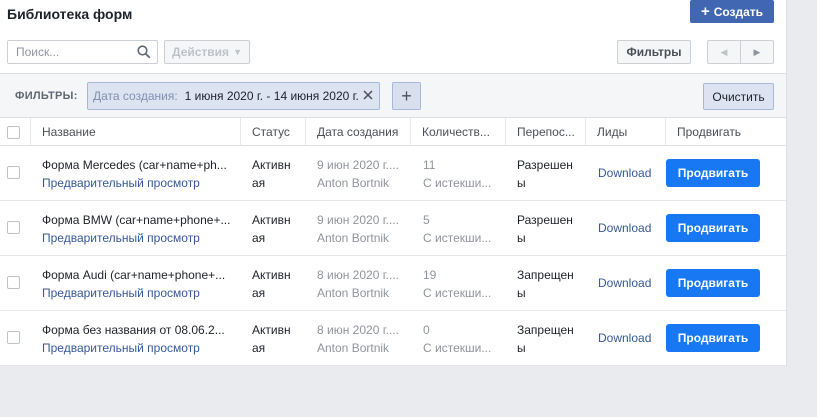 This screenshot has width=817, height=417. What do you see at coordinates (626, 132) in the screenshot?
I see `column-leads: Лиды` at bounding box center [626, 132].